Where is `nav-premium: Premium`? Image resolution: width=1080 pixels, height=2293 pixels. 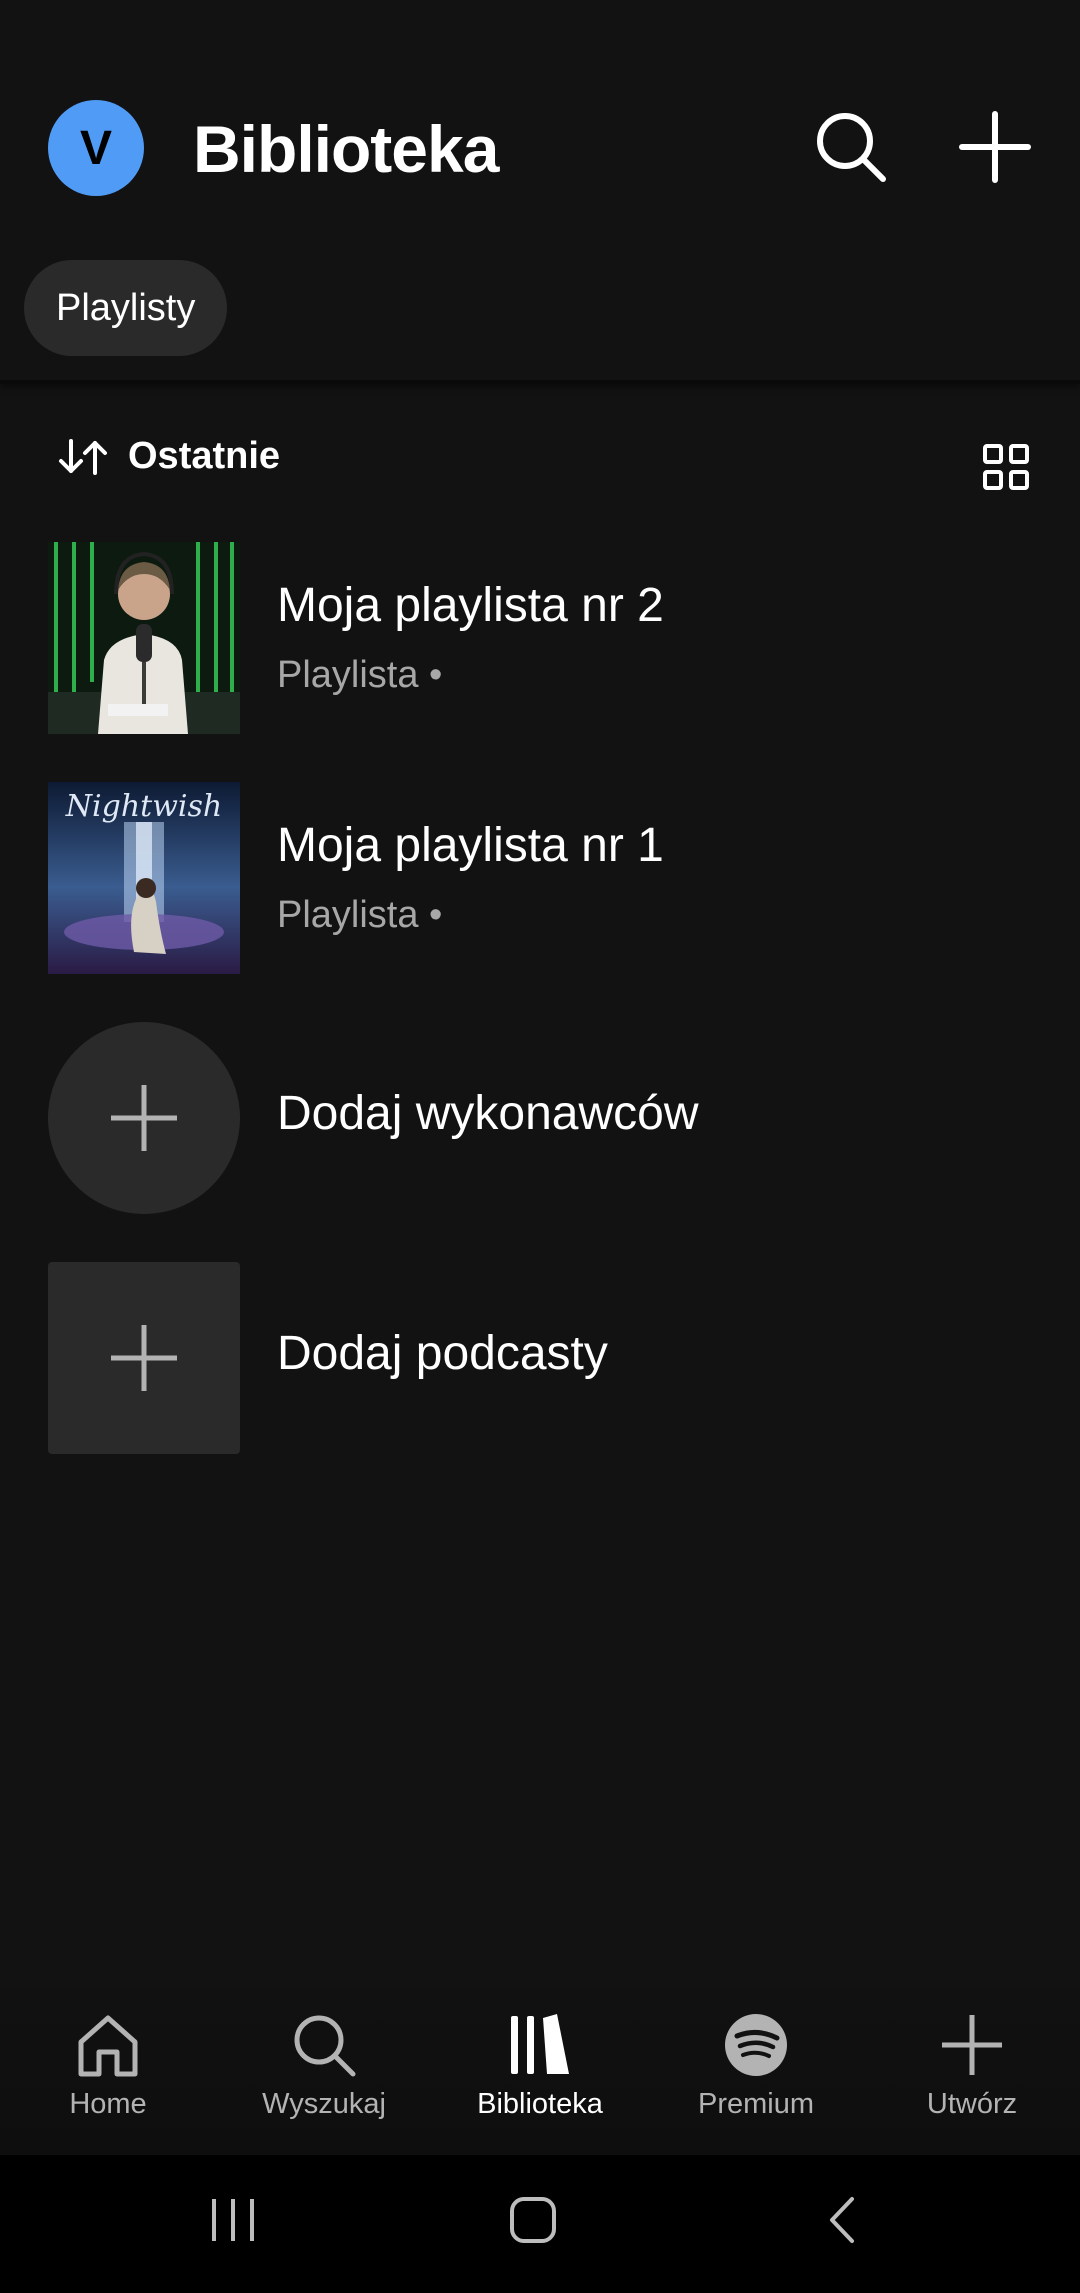
nav-premium: Premium is located at coordinates (756, 2040).